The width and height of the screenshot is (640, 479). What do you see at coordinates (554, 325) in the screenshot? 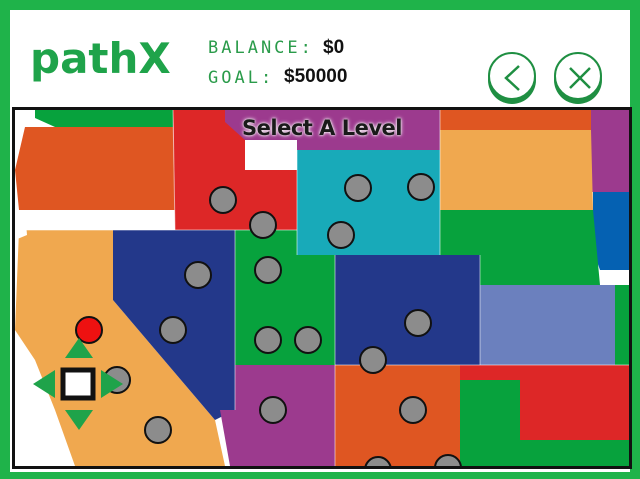
I see `state-kansas` at bounding box center [554, 325].